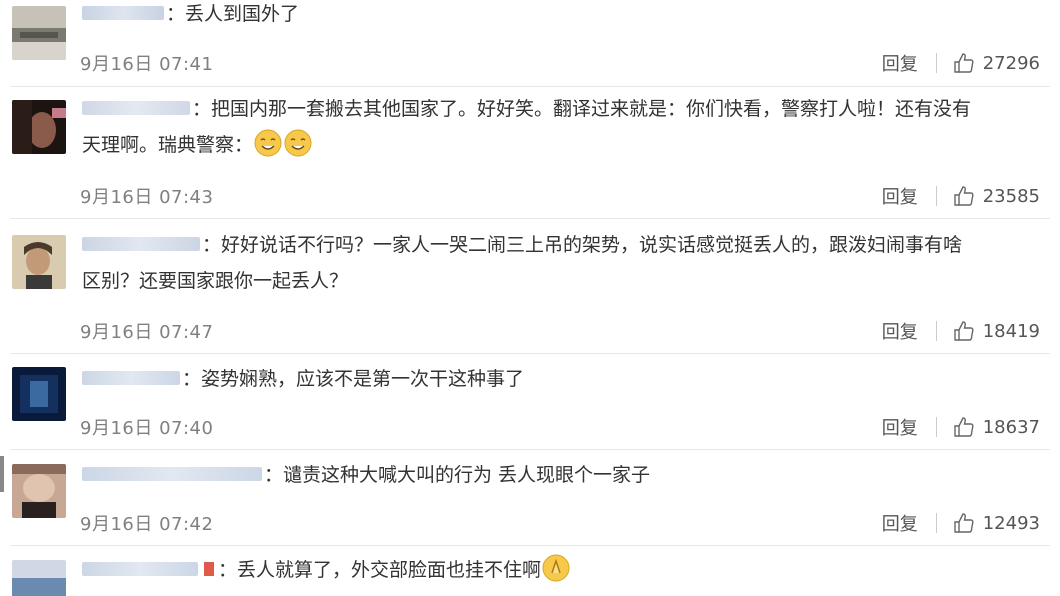 The height and width of the screenshot is (596, 1060). What do you see at coordinates (209, 568) in the screenshot?
I see `verified-badge-icon` at bounding box center [209, 568].